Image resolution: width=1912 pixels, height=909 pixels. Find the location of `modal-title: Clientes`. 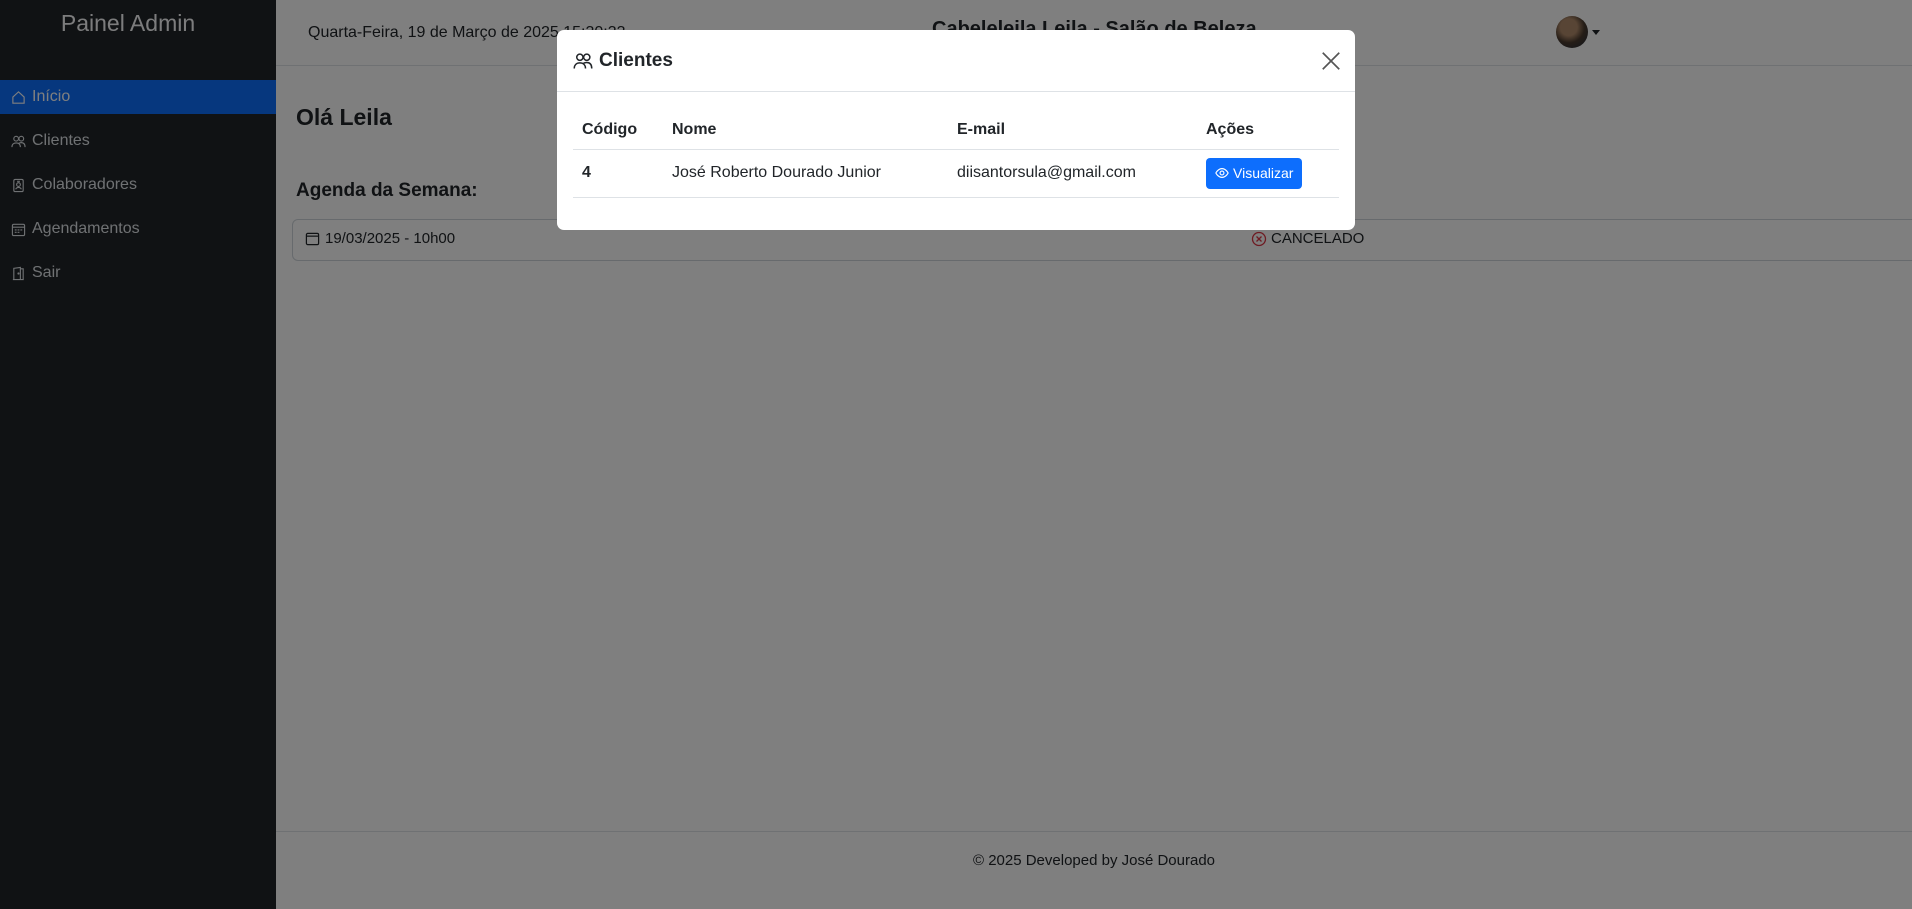

modal-title: Clientes is located at coordinates (623, 61).